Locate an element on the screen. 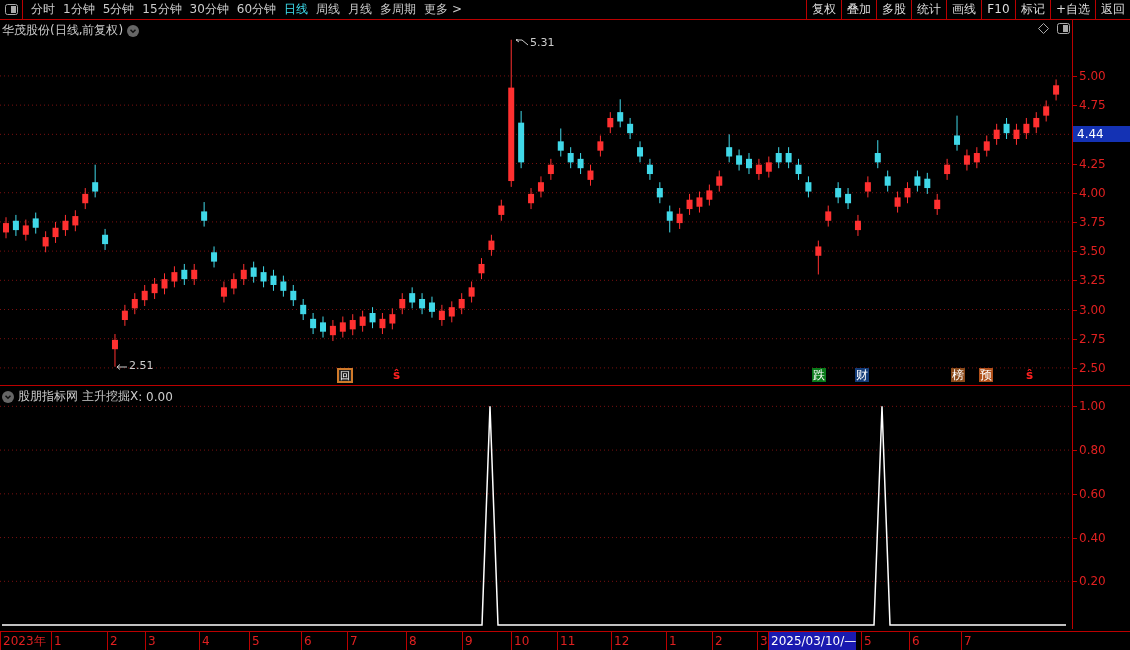 The width and height of the screenshot is (1130, 650). period-tab: 分时 is located at coordinates (43, 9).